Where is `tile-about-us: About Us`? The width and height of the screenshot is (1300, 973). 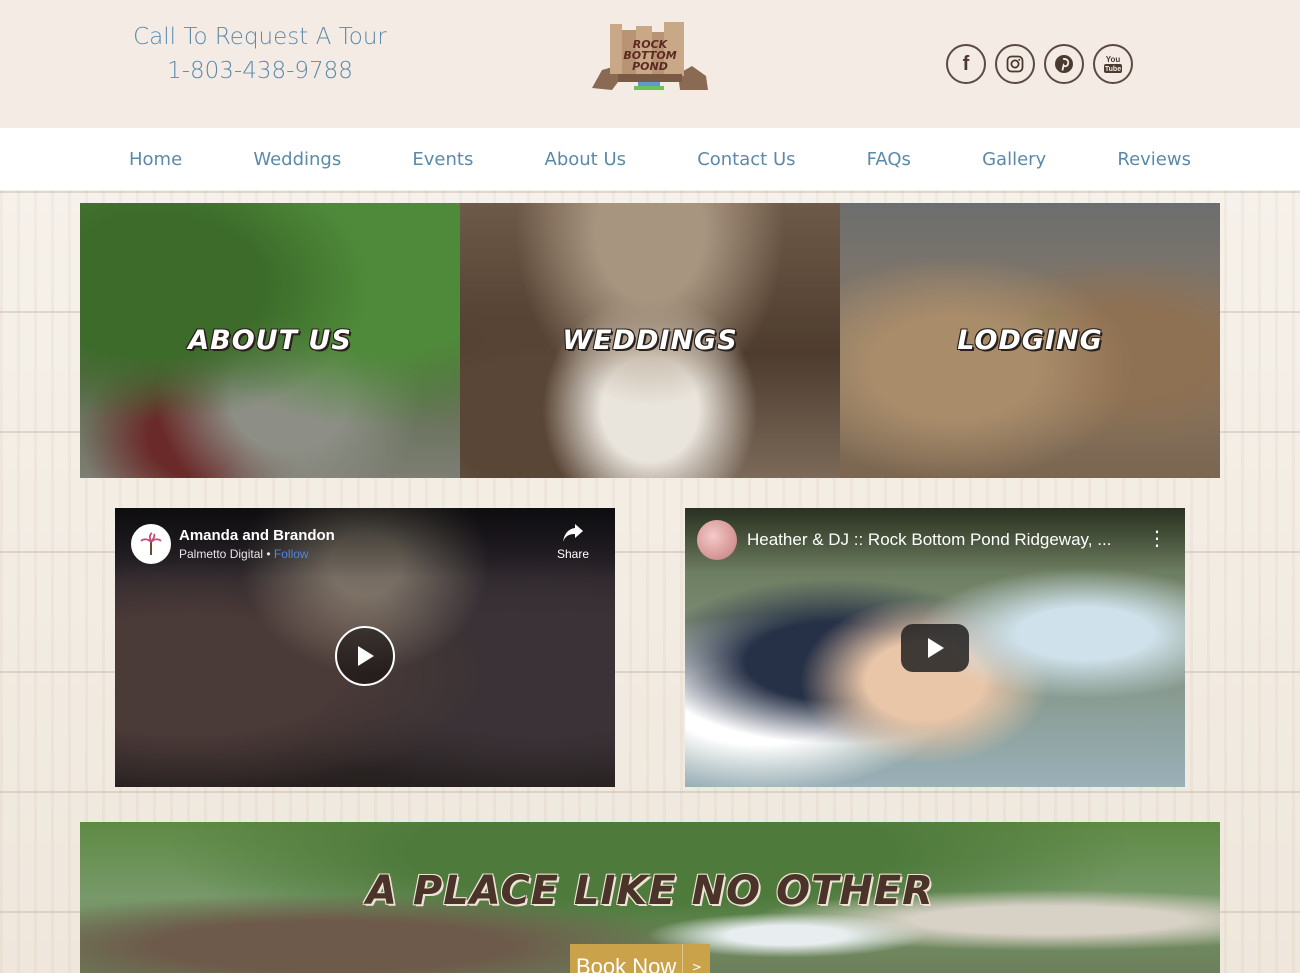 tile-about-us: About Us is located at coordinates (270, 340).